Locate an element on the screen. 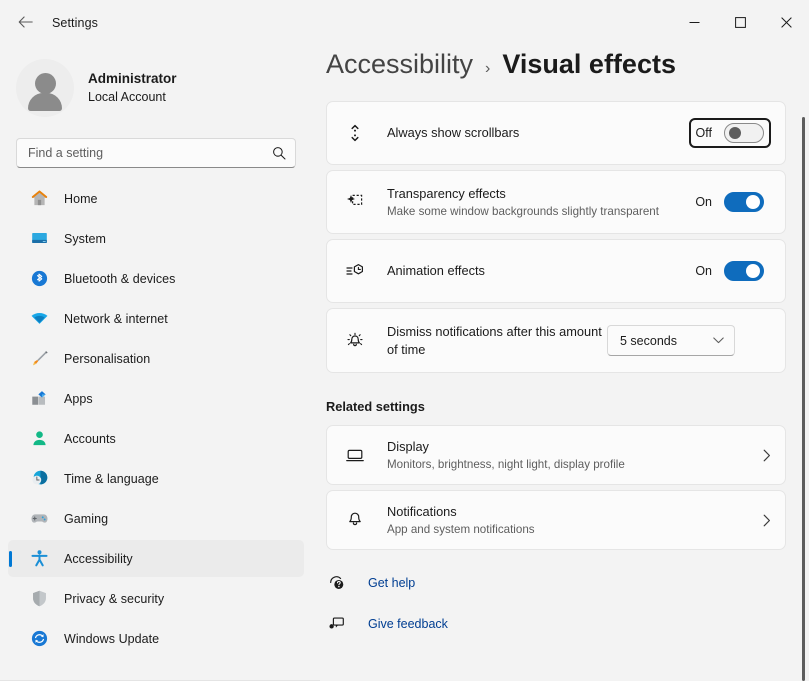  bell-alert-icon is located at coordinates (355, 341).